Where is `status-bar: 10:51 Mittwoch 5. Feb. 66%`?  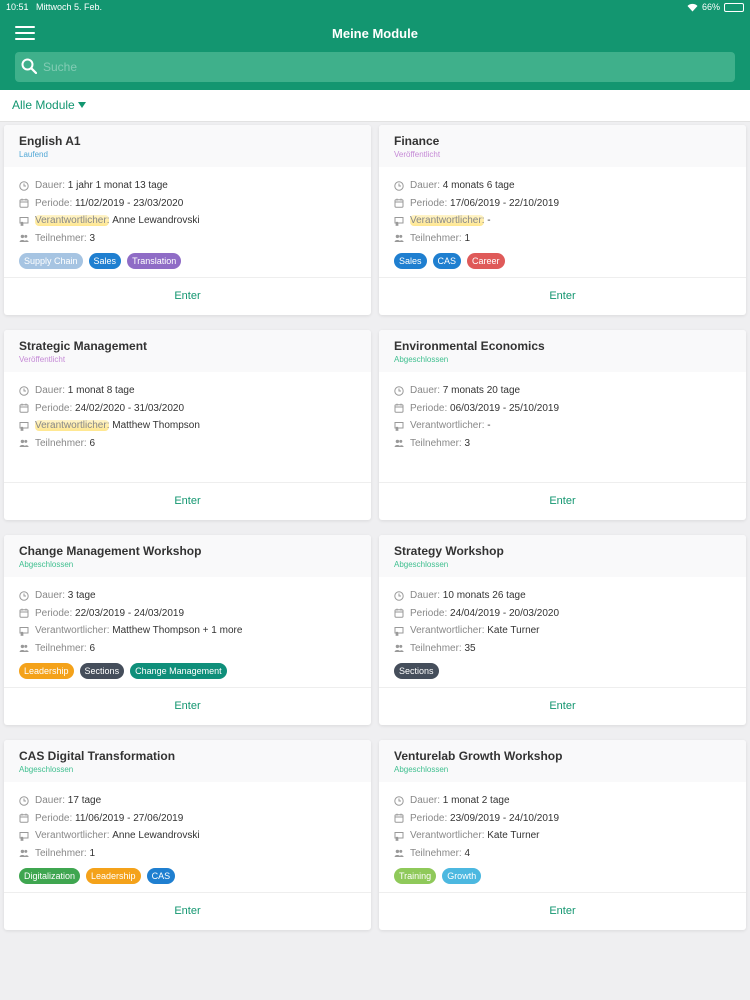 status-bar: 10:51 Mittwoch 5. Feb. 66% is located at coordinates (375, 7).